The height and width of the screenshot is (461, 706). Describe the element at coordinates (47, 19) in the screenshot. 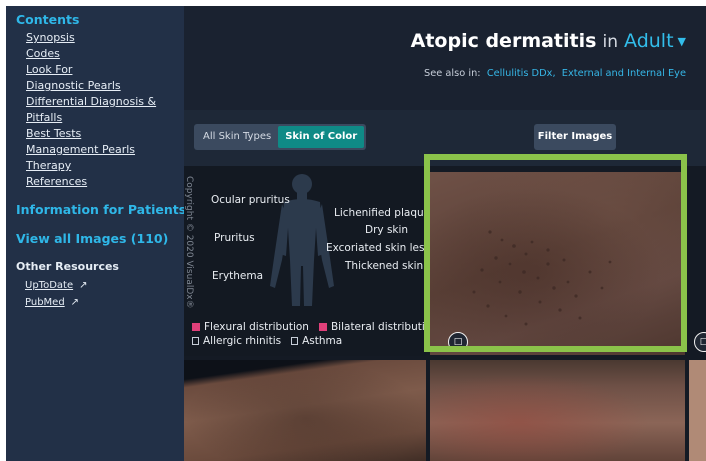

I see `contents-heading: Contents` at that location.